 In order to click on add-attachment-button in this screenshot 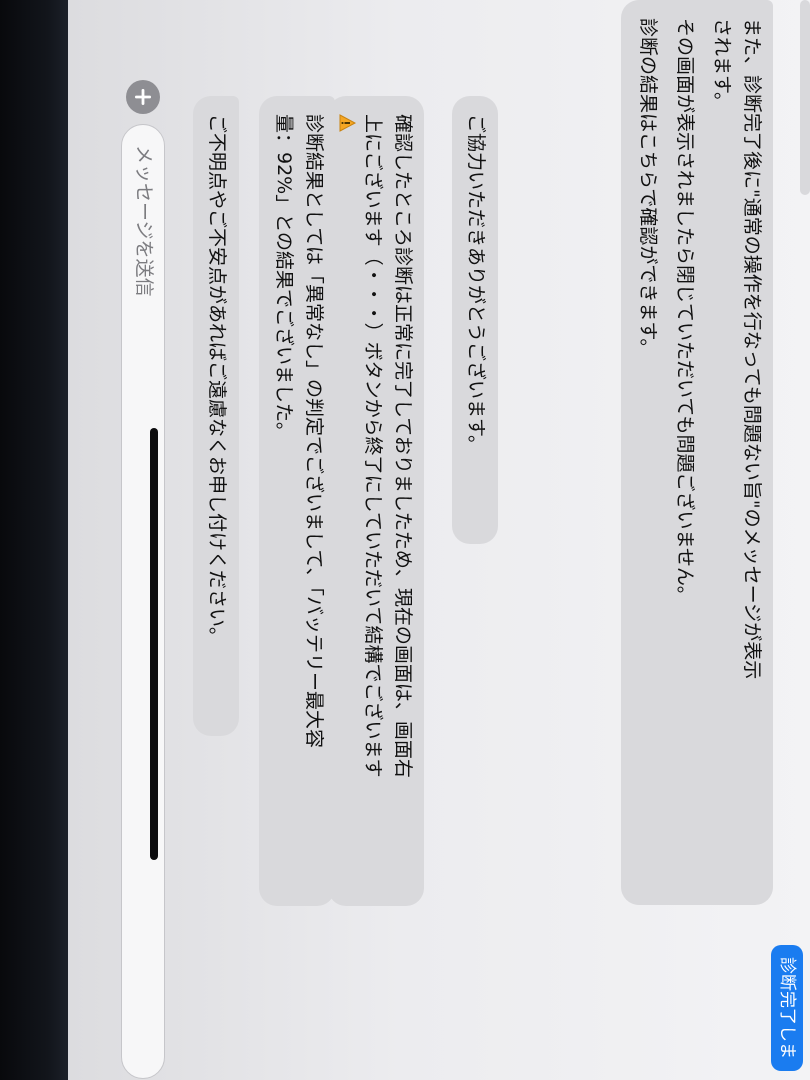, I will do `click(143, 97)`.